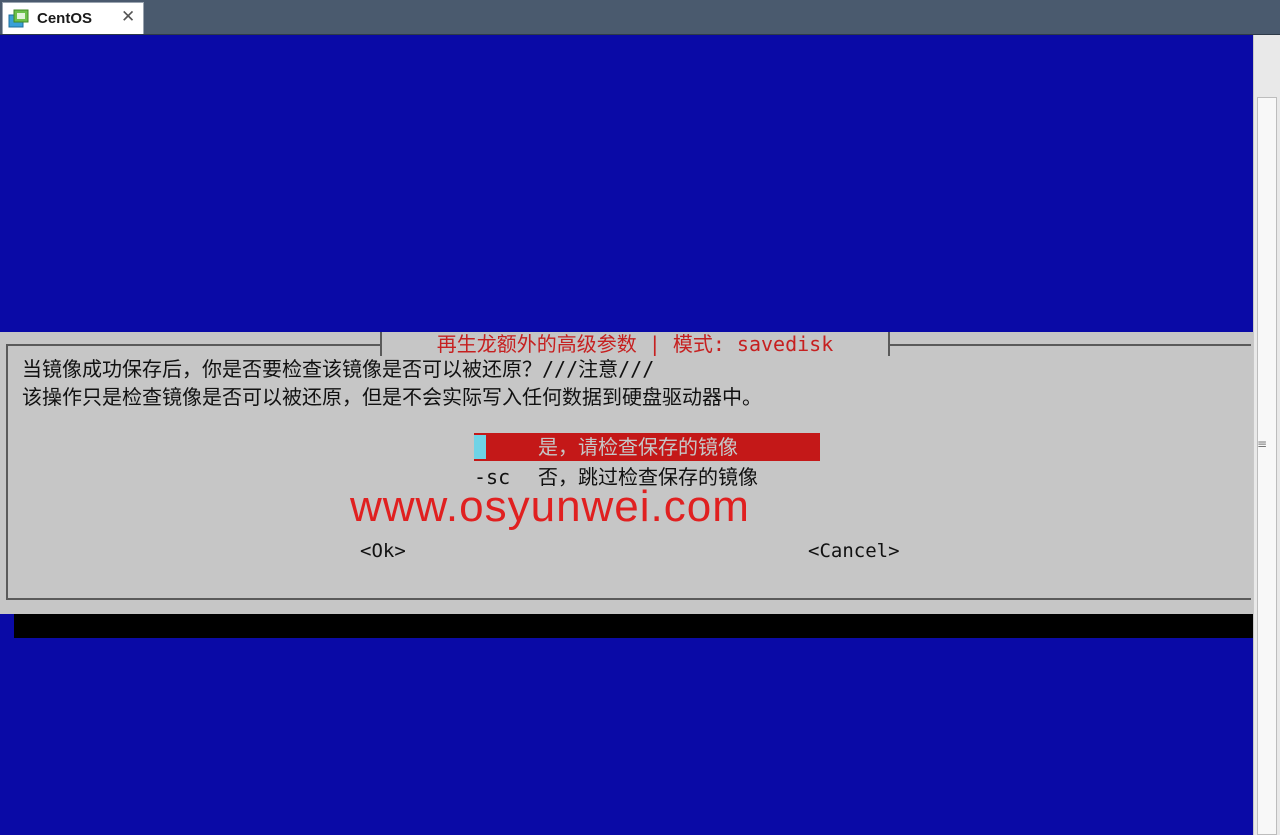 This screenshot has width=1280, height=835. I want to click on tab-title: CentOS, so click(65, 18).